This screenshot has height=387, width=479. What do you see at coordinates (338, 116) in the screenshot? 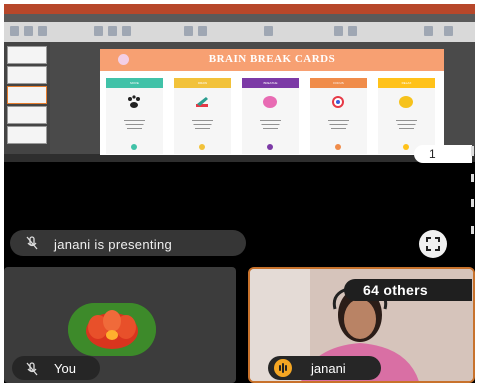
I see `card-focus: FOCUS ▬▬▬▬▬▬▬ ▬▬▬▬▬▬ ▬▬▬▬▬` at bounding box center [338, 116].